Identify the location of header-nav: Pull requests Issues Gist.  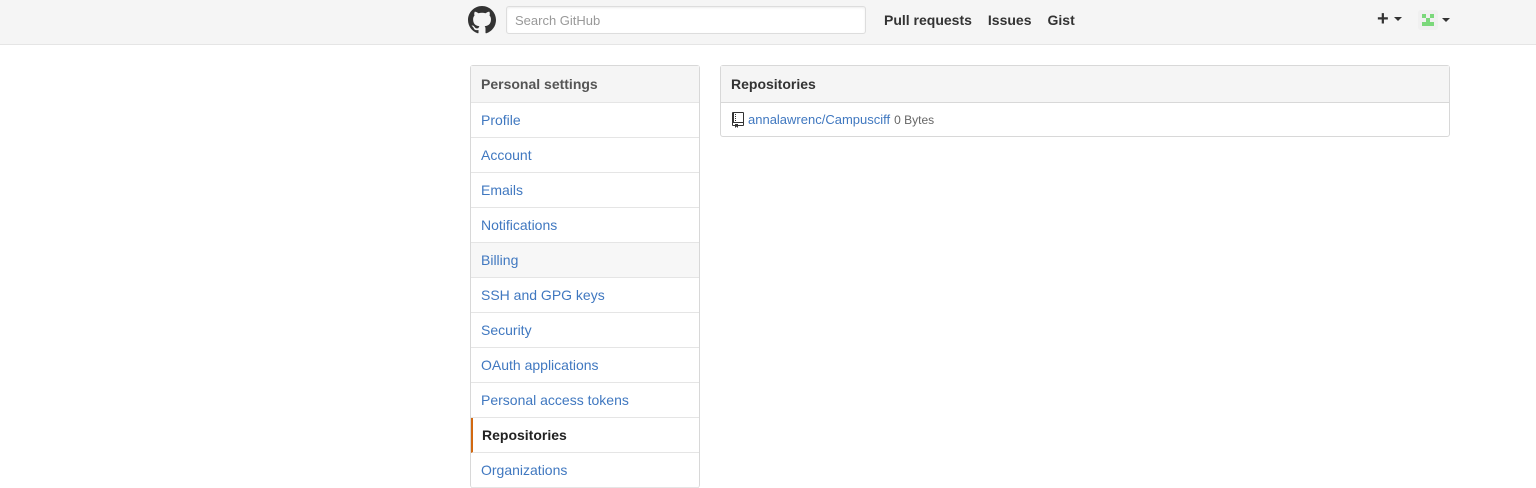
(987, 20).